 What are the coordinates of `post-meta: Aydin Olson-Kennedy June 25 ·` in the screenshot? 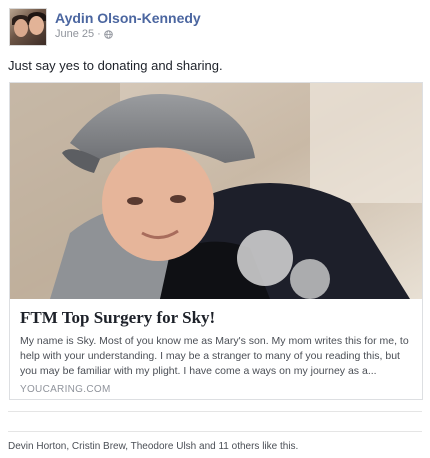 It's located at (128, 25).